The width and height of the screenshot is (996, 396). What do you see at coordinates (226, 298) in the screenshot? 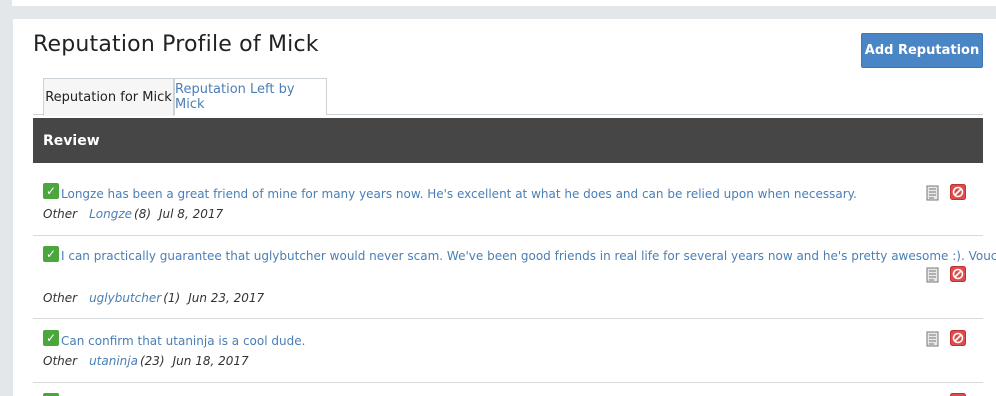
I see `review-date: Jun 23, 2017` at bounding box center [226, 298].